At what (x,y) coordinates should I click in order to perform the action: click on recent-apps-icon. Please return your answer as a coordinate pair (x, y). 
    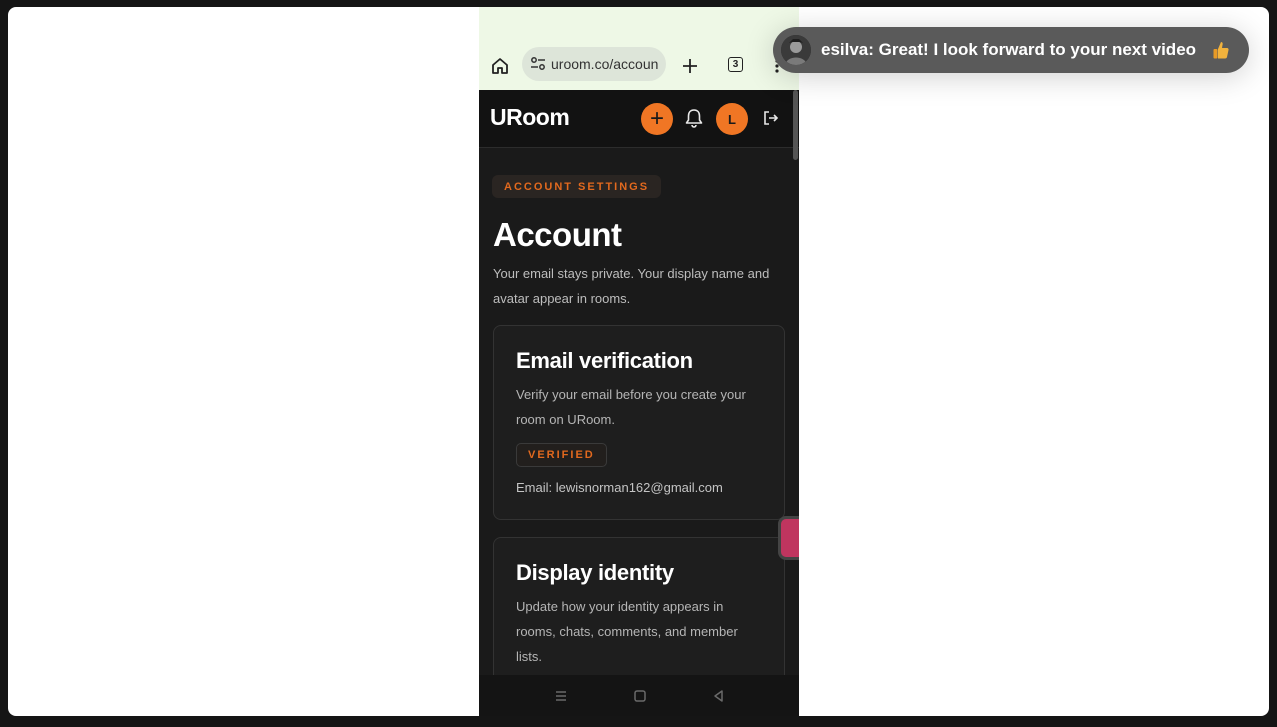
    Looking at the image, I should click on (561, 696).